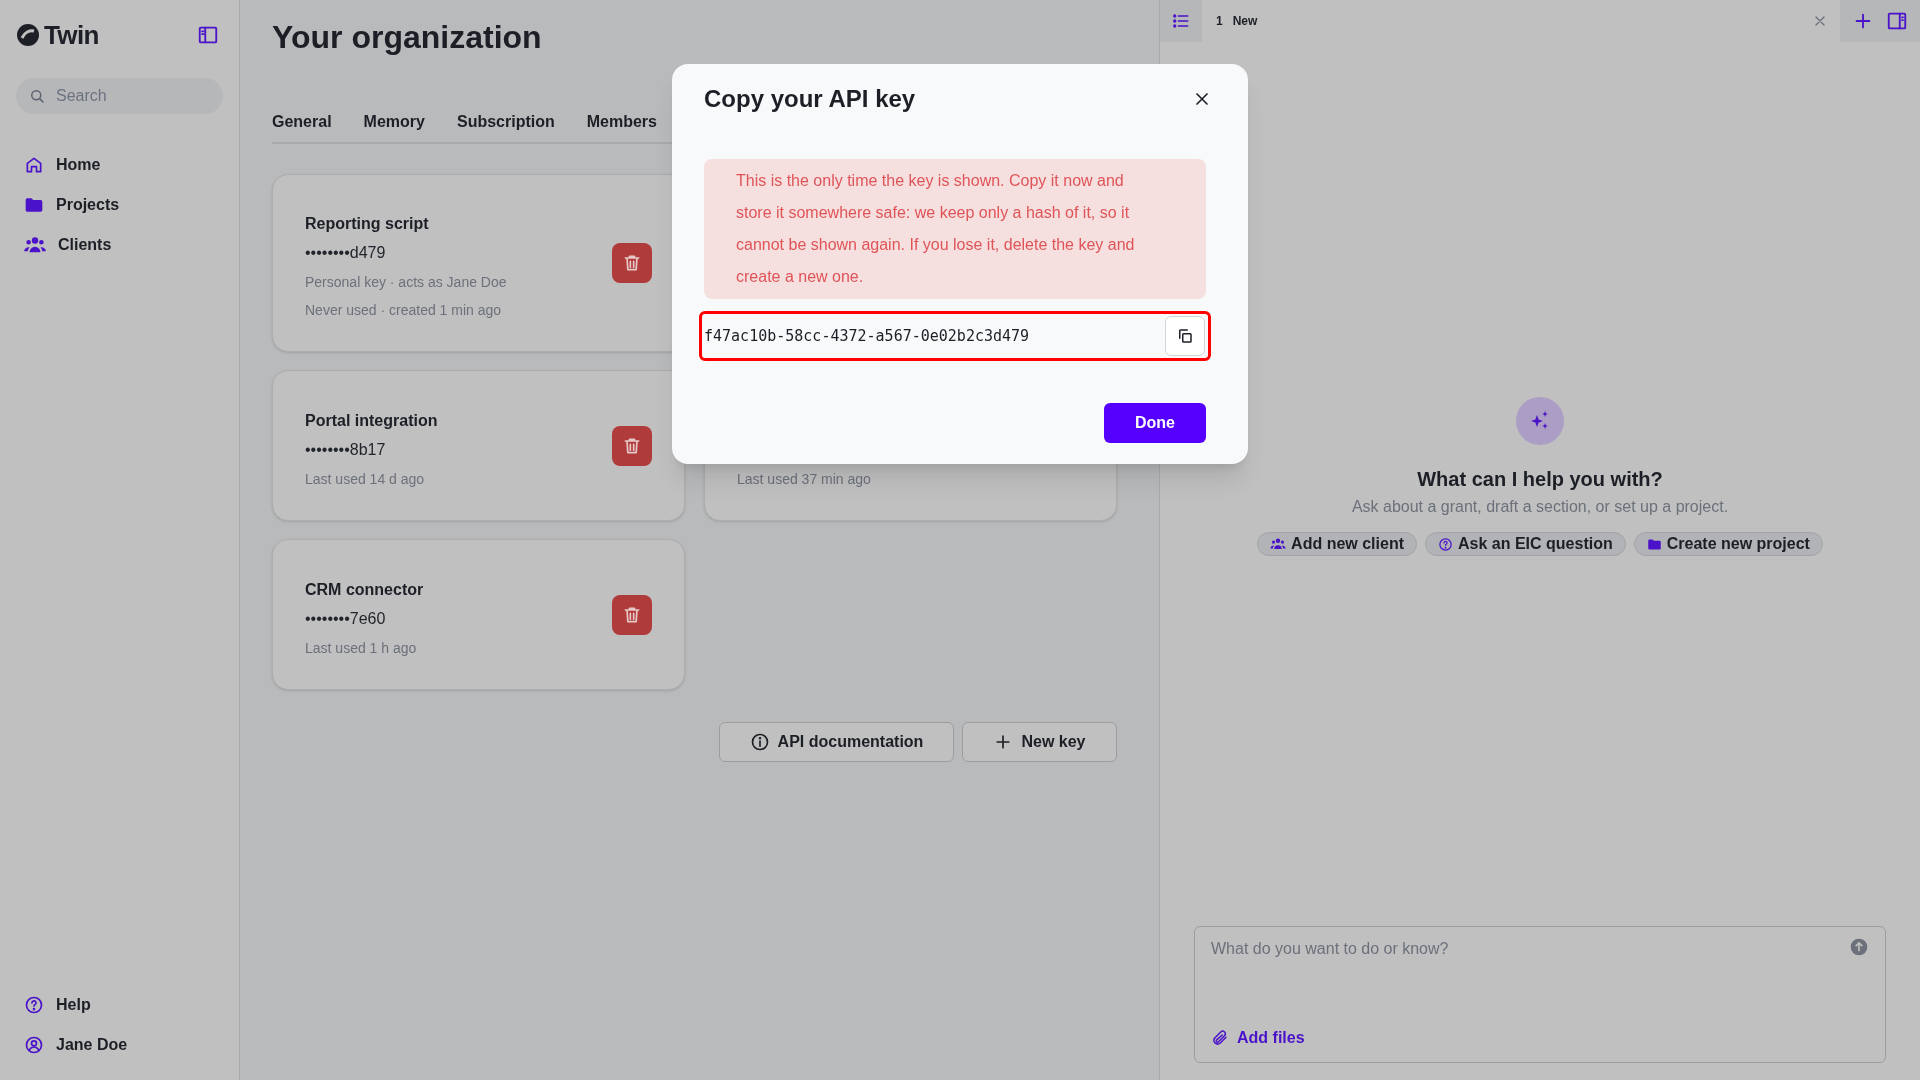 The image size is (1920, 1080). What do you see at coordinates (804, 479) in the screenshot?
I see `key-meta: Last used 37 min ago` at bounding box center [804, 479].